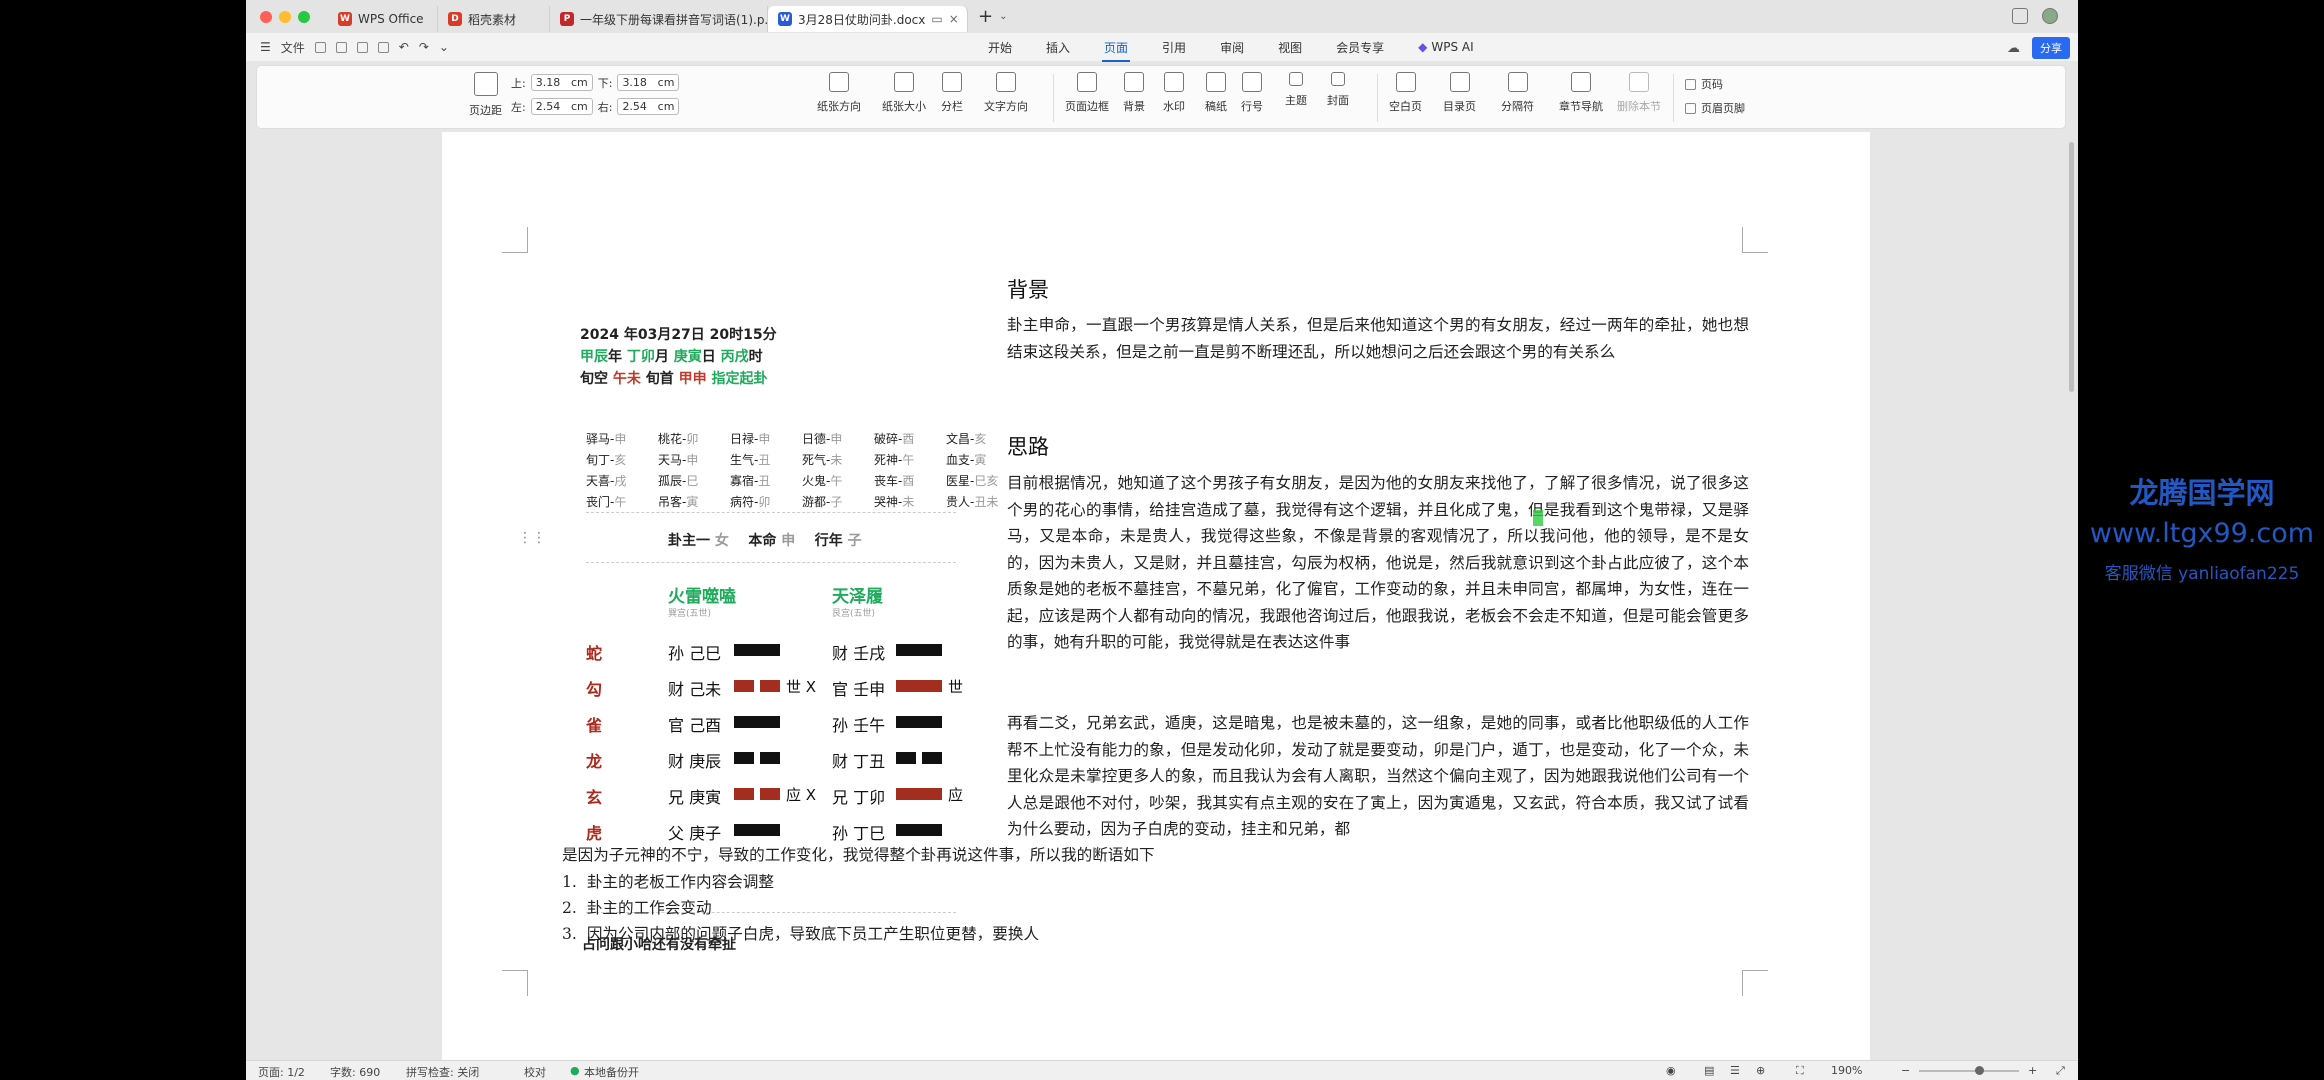 The height and width of the screenshot is (1080, 2324). What do you see at coordinates (904, 93) in the screenshot?
I see `paper-size-button: 纸张大小` at bounding box center [904, 93].